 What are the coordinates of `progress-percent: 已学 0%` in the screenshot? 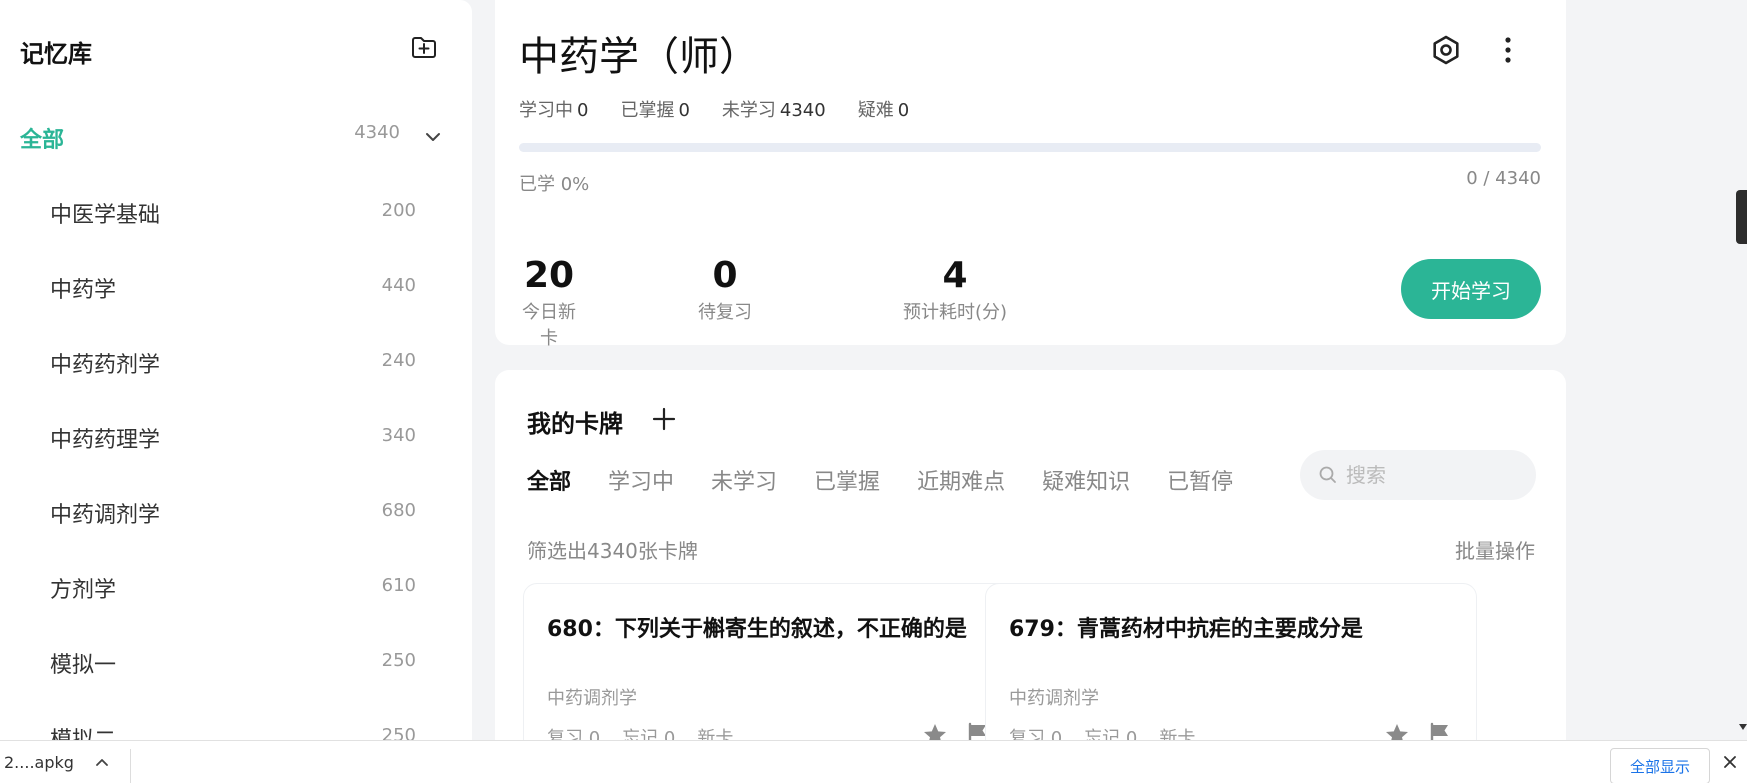 It's located at (554, 184).